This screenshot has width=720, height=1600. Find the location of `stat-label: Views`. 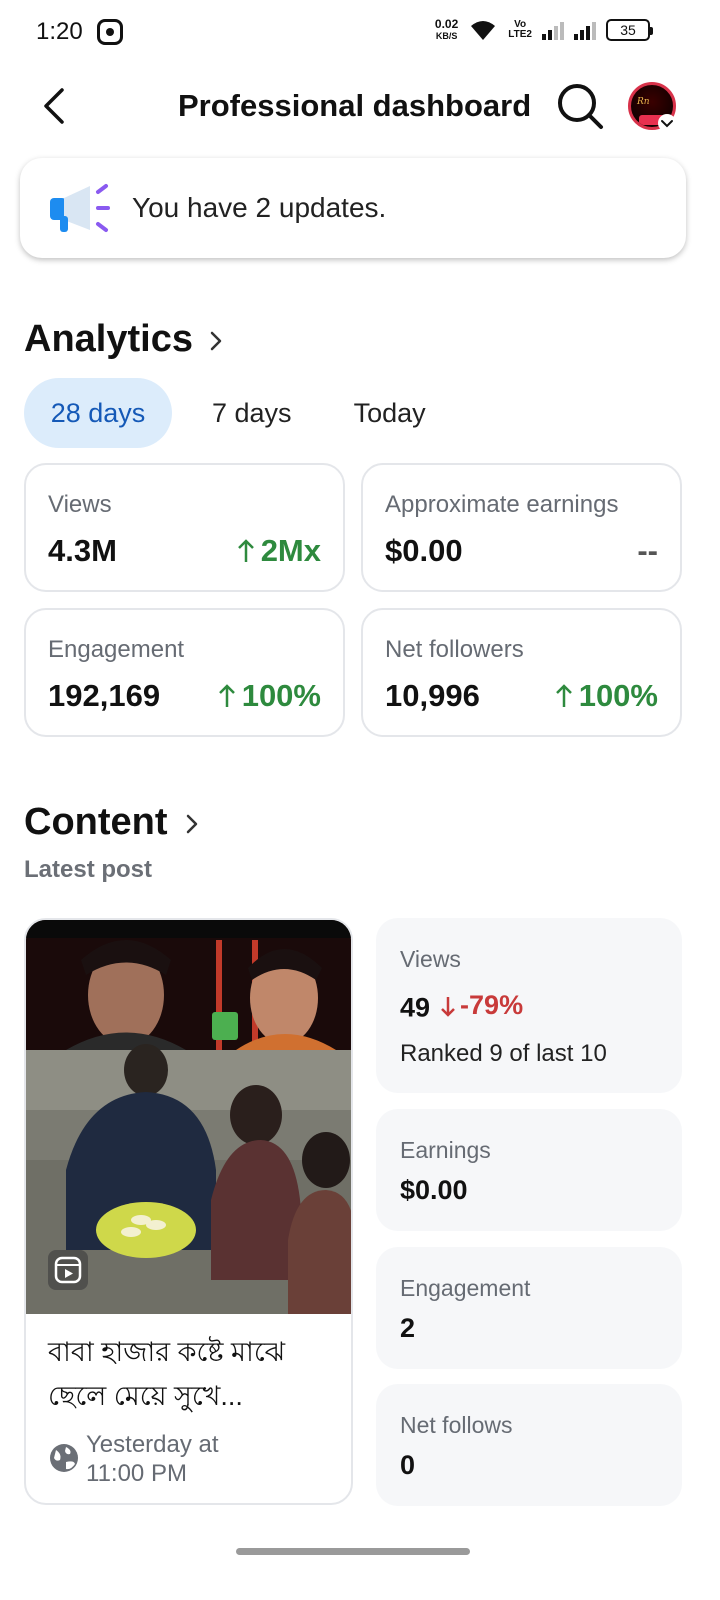

stat-label: Views is located at coordinates (430, 959).